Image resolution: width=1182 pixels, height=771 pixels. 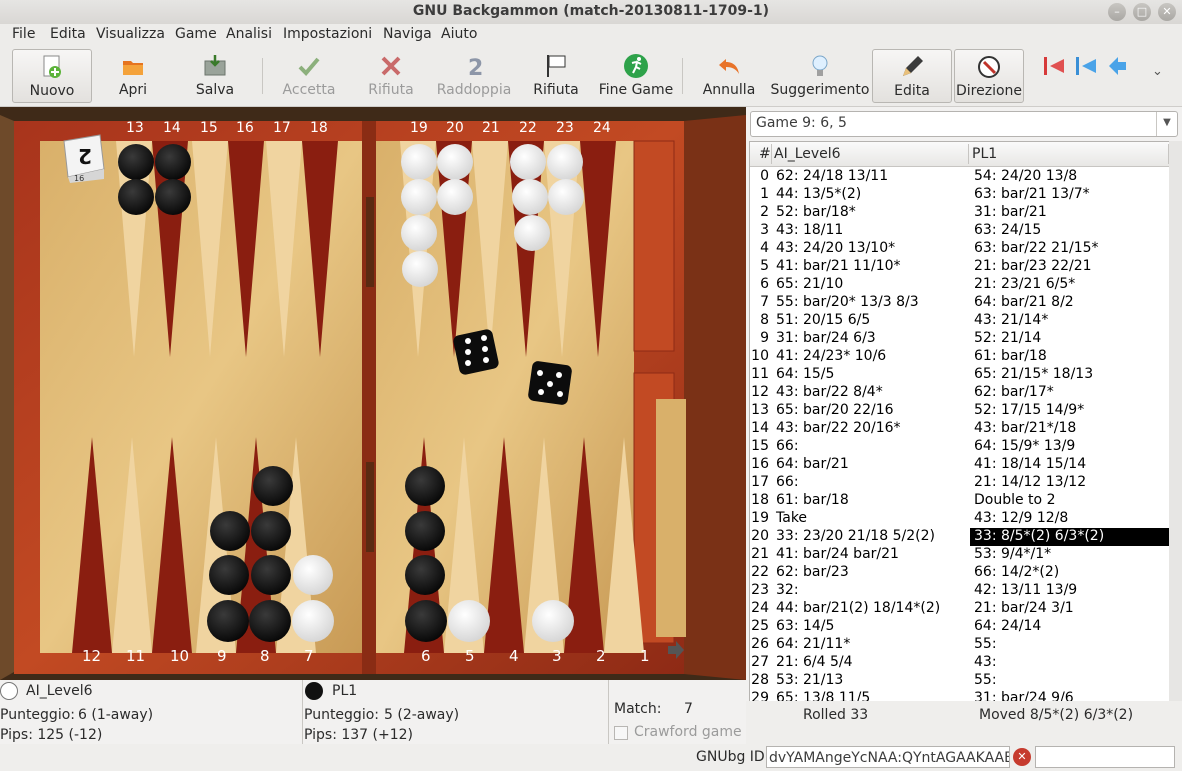 What do you see at coordinates (1070, 249) in the screenshot?
I see `player2-move: 63: bar/22 21/15*` at bounding box center [1070, 249].